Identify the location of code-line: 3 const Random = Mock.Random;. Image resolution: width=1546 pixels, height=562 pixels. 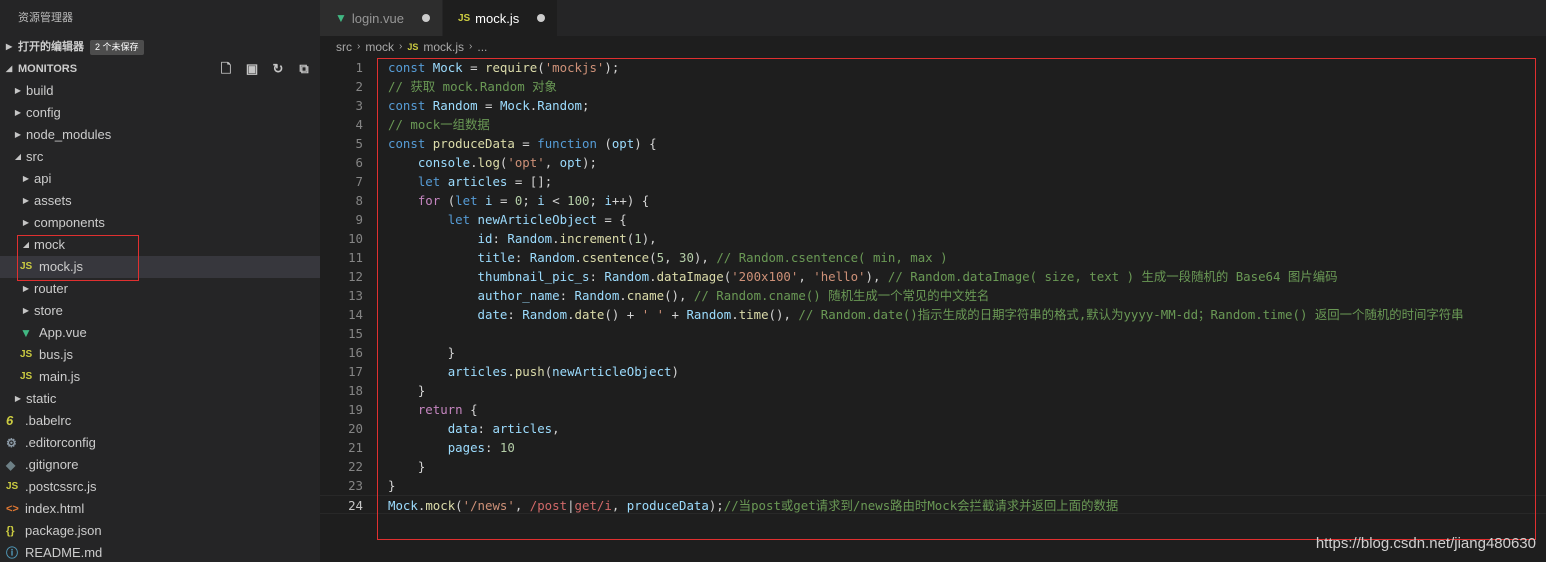
(933, 105).